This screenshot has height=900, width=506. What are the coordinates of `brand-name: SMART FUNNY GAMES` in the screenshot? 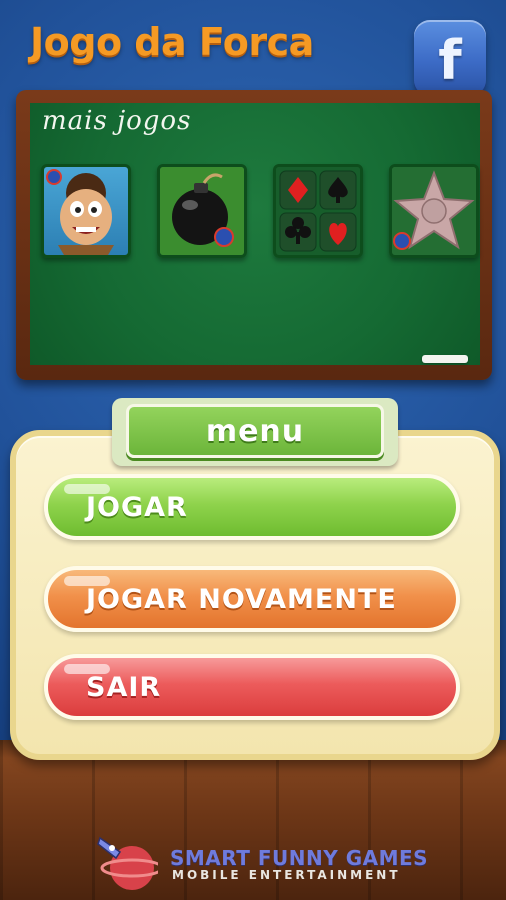 It's located at (299, 858).